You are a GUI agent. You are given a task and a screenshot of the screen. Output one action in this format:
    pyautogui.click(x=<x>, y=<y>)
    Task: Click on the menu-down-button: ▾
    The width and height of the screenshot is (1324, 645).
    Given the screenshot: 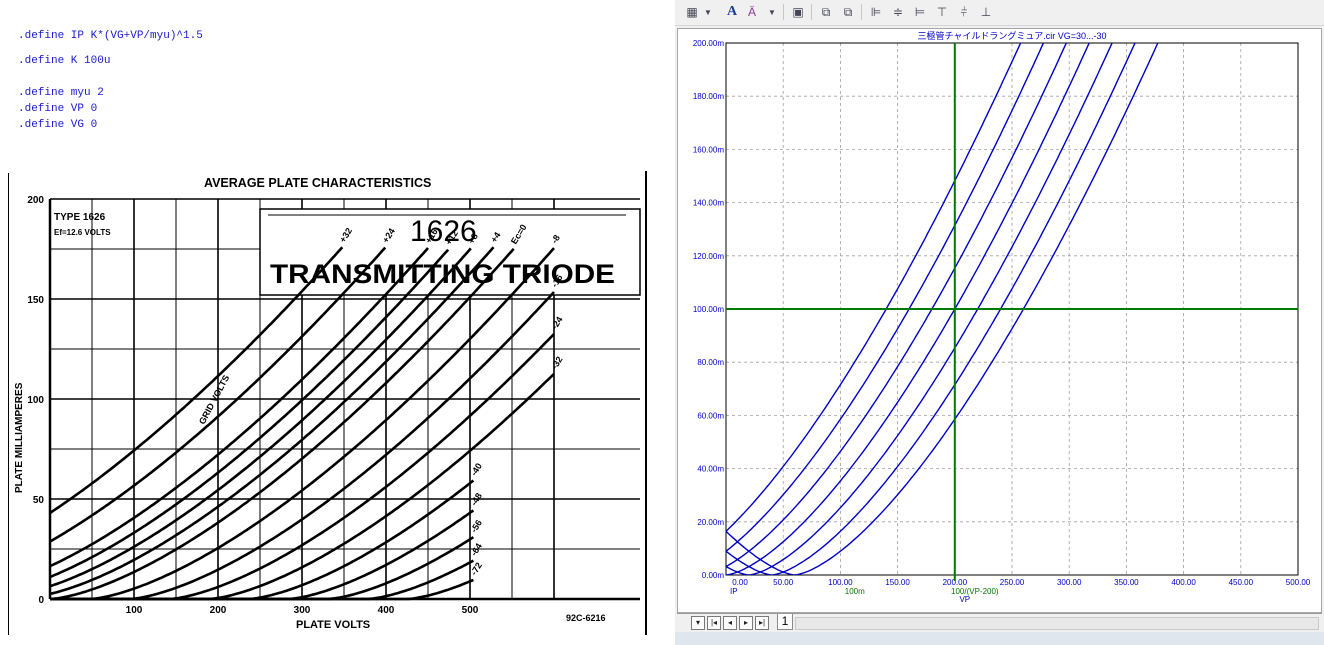 What is the action you would take?
    pyautogui.click(x=698, y=623)
    